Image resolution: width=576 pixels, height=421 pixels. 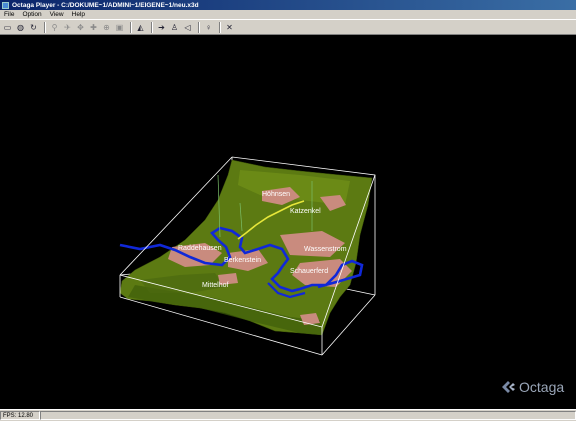 What do you see at coordinates (242, 260) in the screenshot?
I see `label-borkenstein: Berkenstein` at bounding box center [242, 260].